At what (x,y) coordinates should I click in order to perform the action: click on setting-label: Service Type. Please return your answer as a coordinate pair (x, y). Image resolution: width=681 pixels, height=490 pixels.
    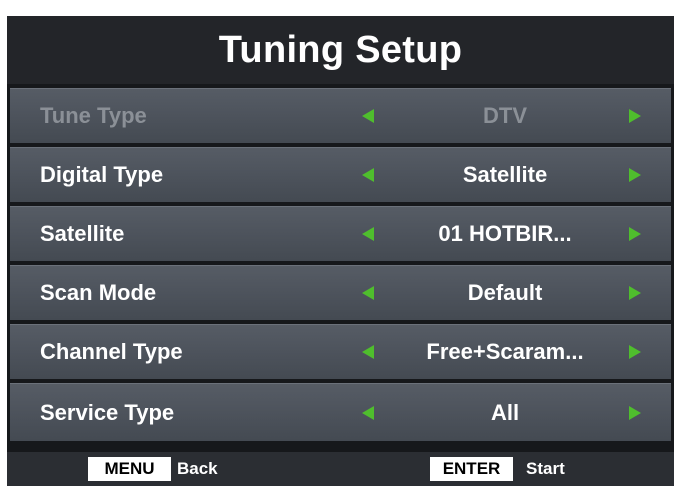
    Looking at the image, I should click on (107, 412).